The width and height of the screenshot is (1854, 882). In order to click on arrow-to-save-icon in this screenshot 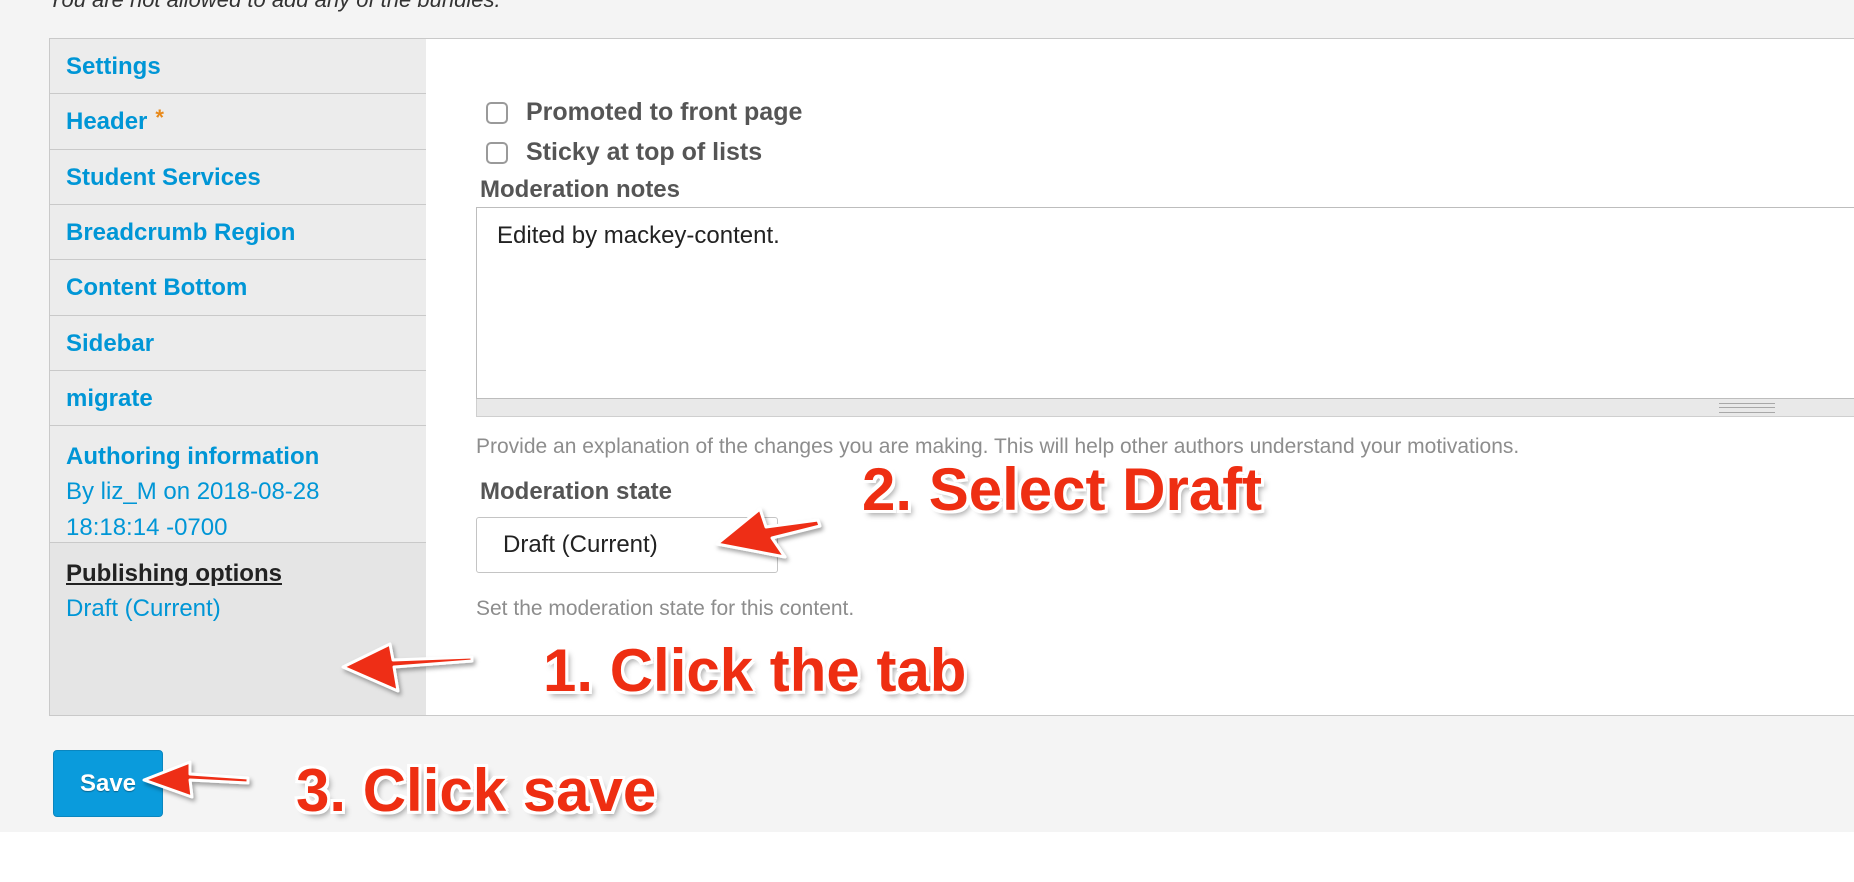, I will do `click(196, 779)`.